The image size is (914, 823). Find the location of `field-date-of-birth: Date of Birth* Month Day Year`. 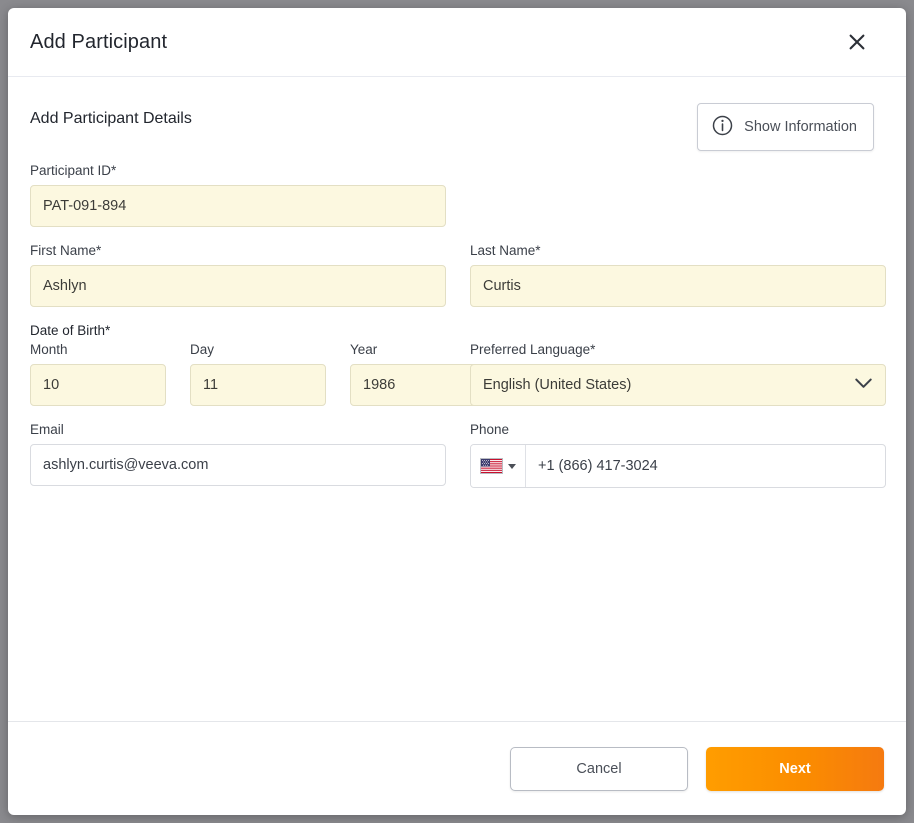

field-date-of-birth: Date of Birth* Month Day Year is located at coordinates (258, 364).